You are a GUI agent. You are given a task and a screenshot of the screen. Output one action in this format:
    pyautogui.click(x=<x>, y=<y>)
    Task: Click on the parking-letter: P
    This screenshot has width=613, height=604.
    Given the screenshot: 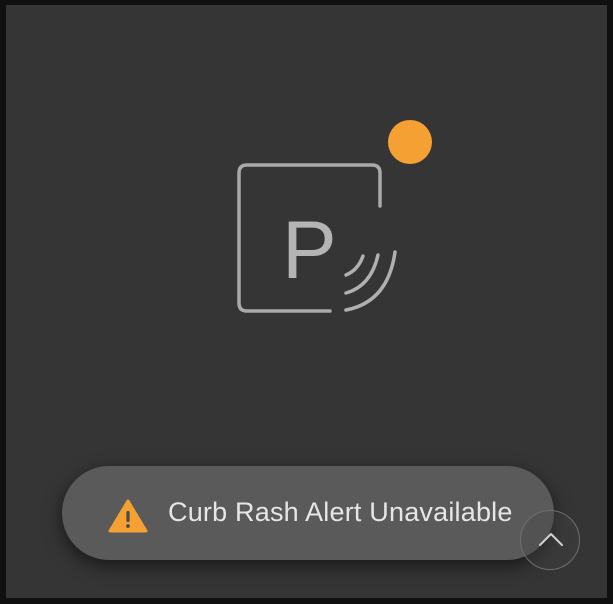 What is the action you would take?
    pyautogui.click(x=309, y=250)
    